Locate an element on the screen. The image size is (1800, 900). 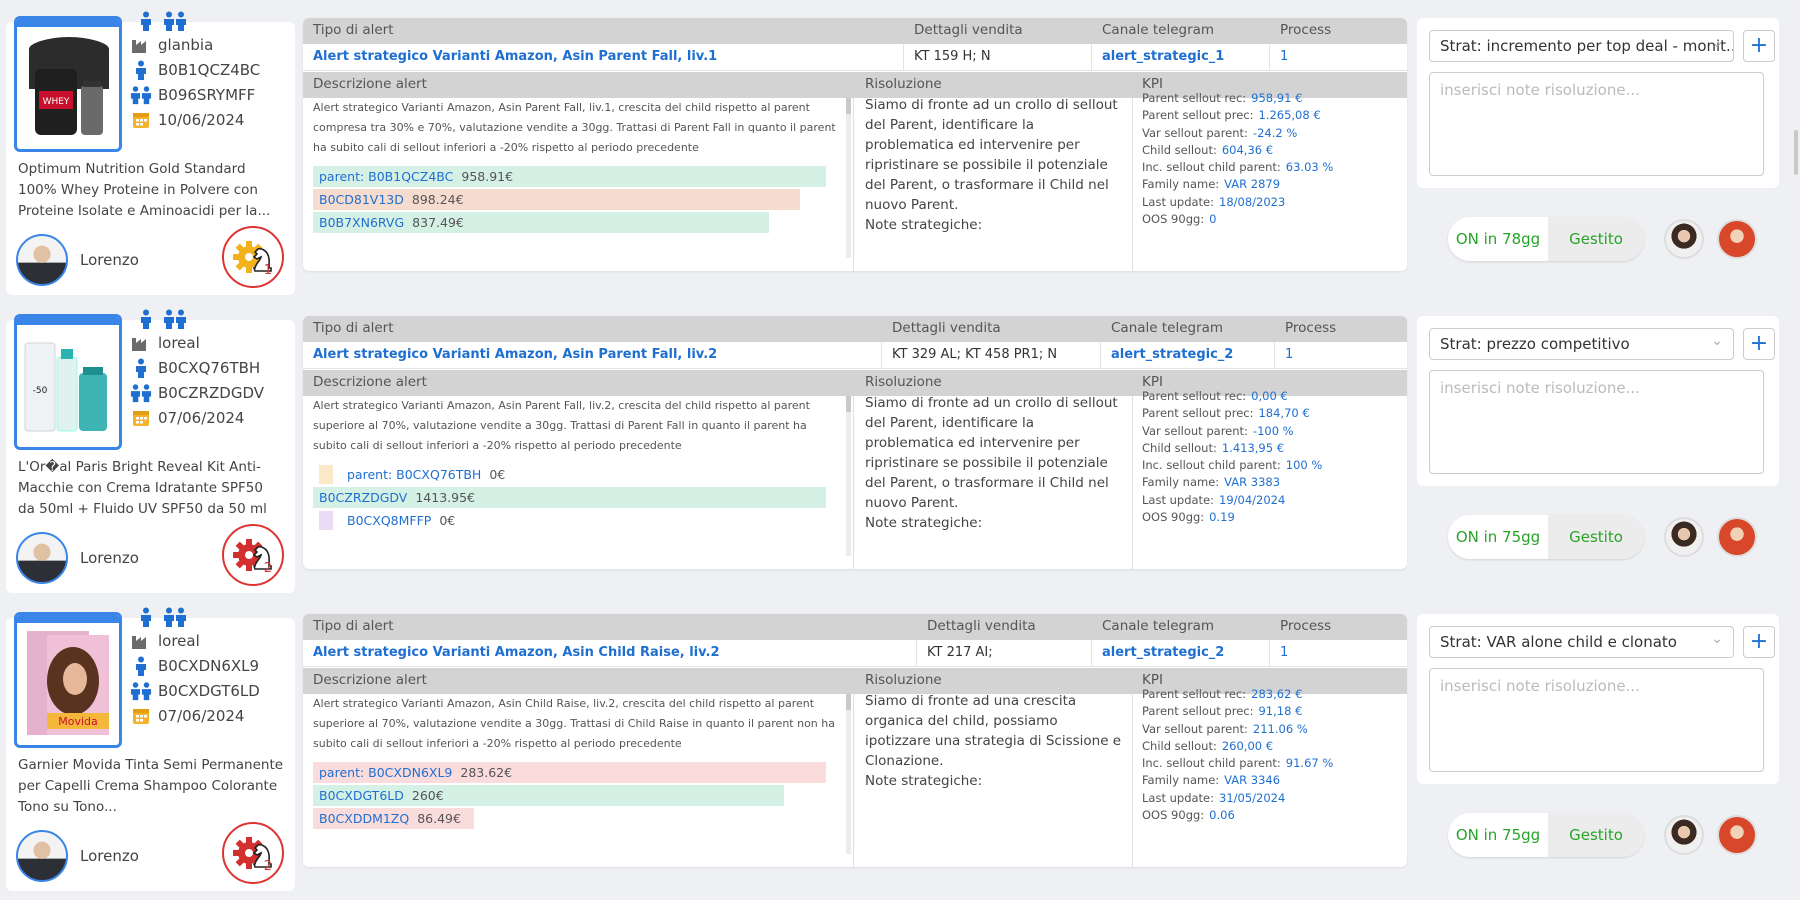
variant-sales-bar: B0CXQ8MFFP 0€ is located at coordinates (572, 520).